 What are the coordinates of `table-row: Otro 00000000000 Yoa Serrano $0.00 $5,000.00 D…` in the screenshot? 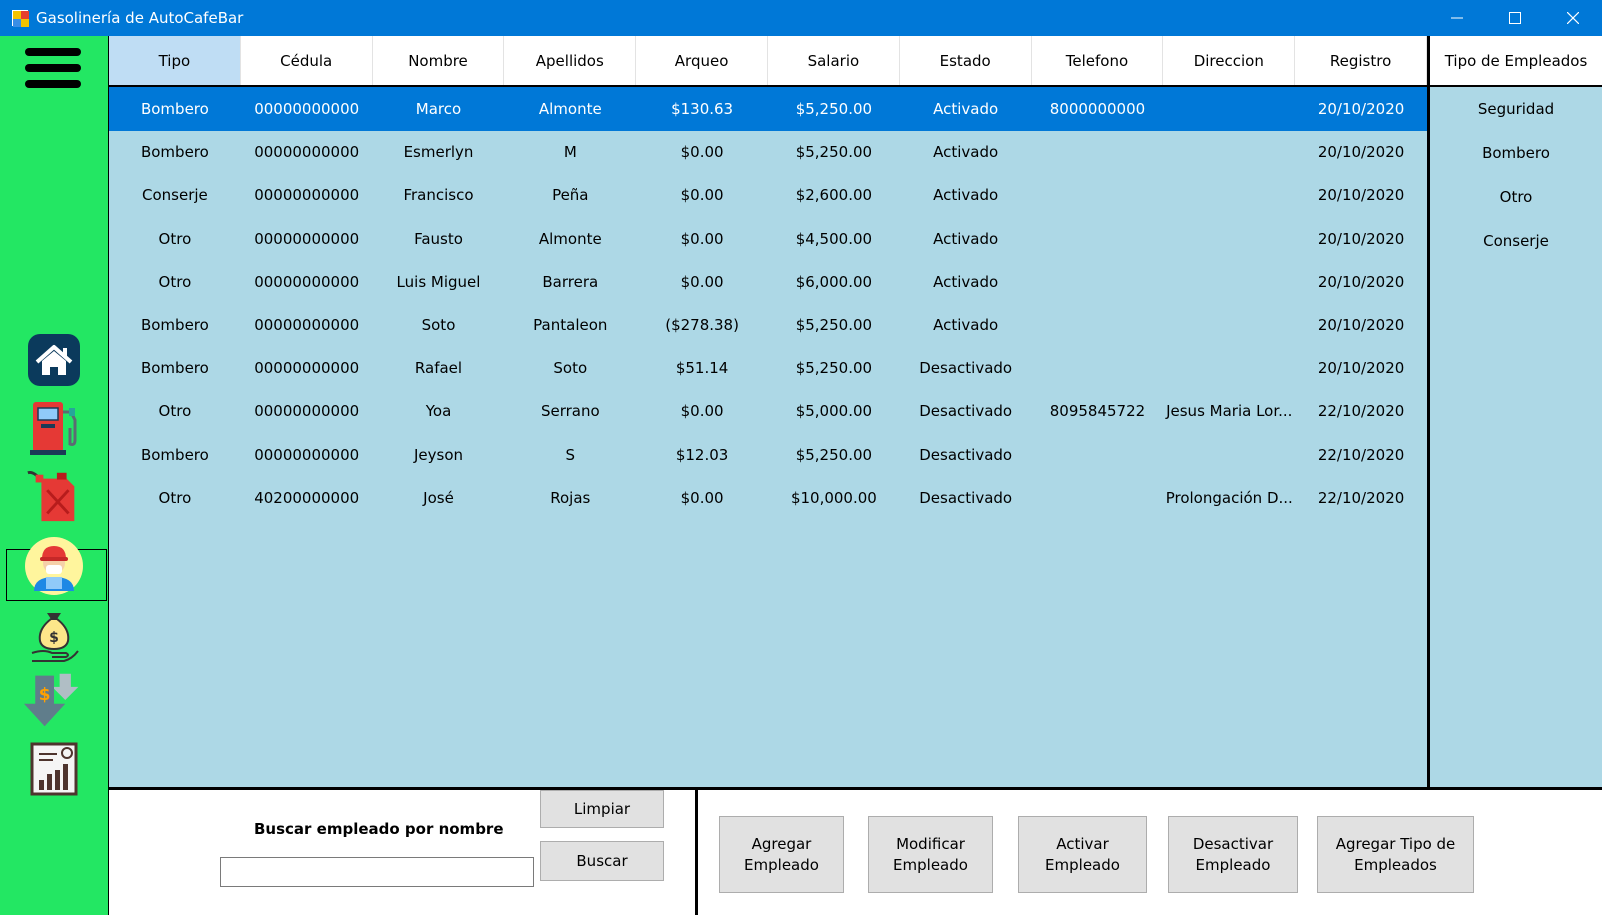 It's located at (768, 411).